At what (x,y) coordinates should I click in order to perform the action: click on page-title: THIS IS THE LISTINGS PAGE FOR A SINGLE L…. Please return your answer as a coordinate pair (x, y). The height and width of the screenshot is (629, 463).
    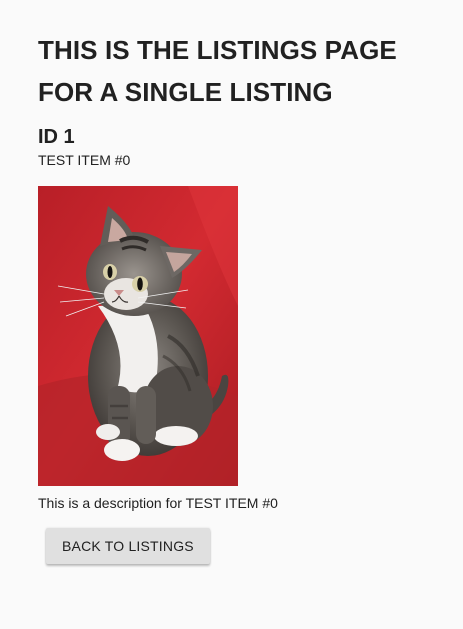
    Looking at the image, I should click on (217, 71).